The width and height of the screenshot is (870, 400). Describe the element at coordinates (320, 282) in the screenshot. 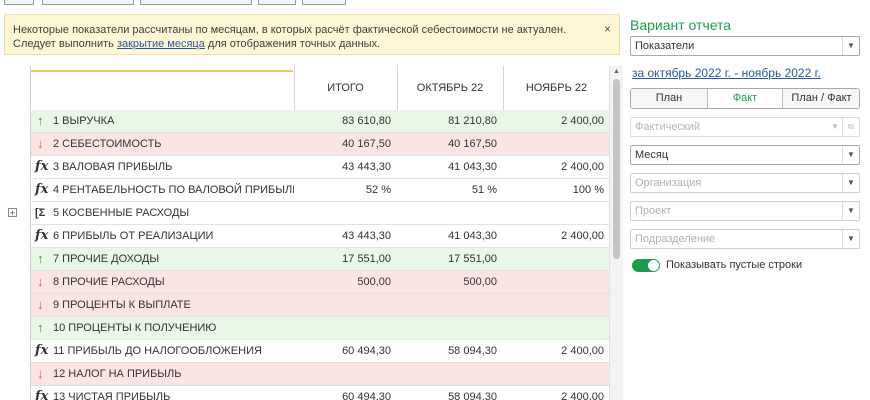

I see `table-row: ↓ 8 ПРОЧИЕ РАСХОДЫ 500,00 500,00` at that location.